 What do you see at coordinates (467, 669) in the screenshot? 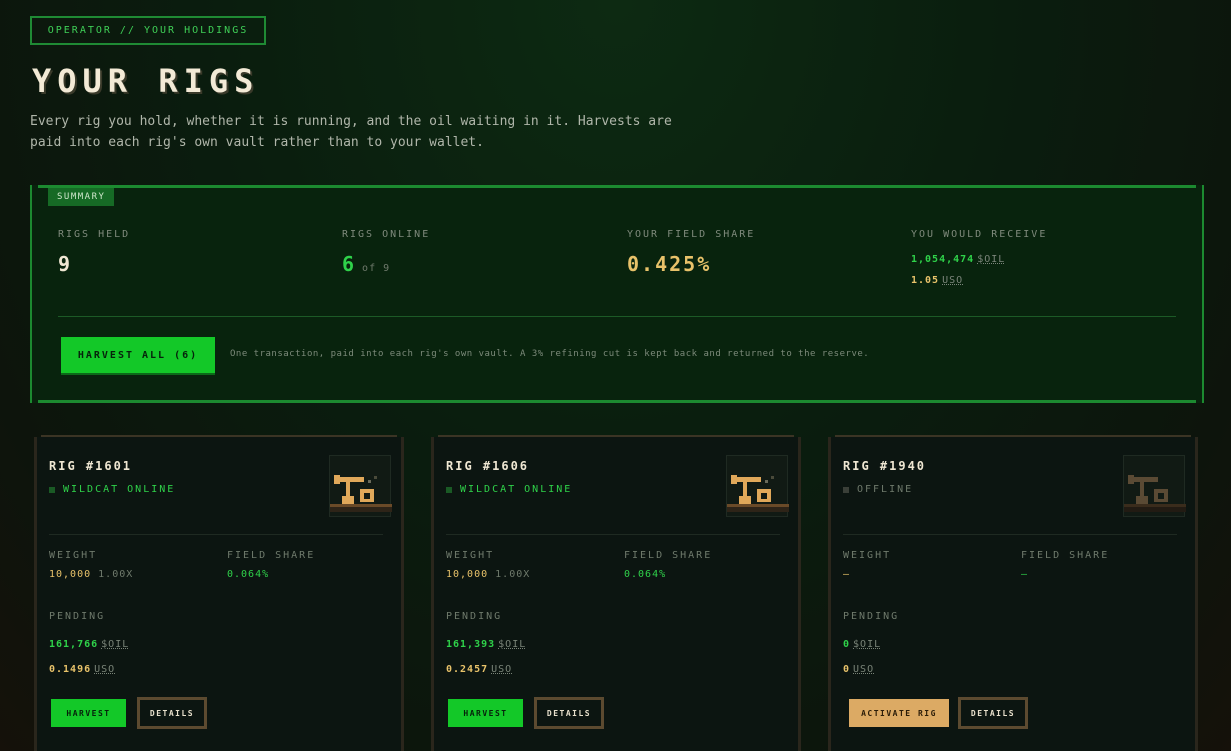
I see `pending-uso-amount: 0.2457` at bounding box center [467, 669].